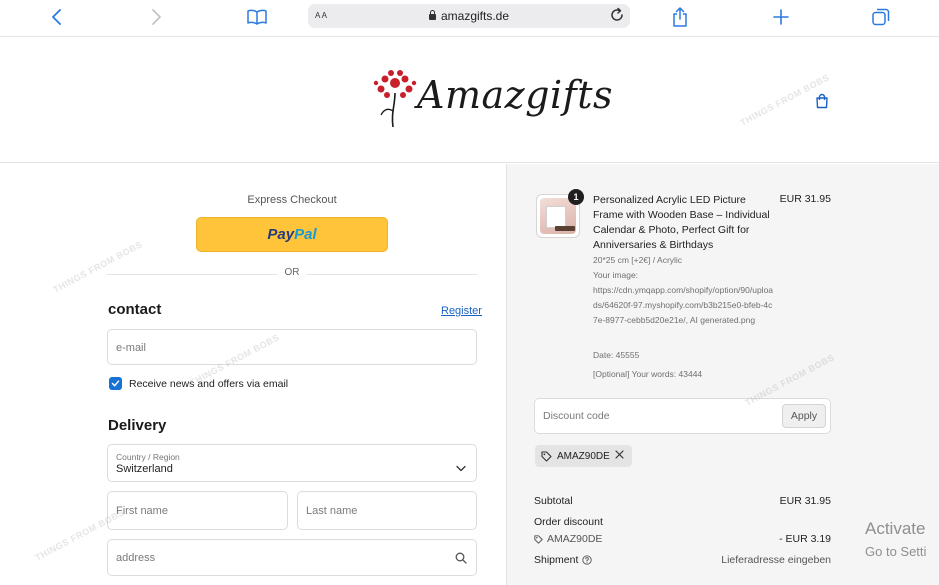 Image resolution: width=939 pixels, height=585 pixels. What do you see at coordinates (804, 416) in the screenshot?
I see `apply-button: Apply` at bounding box center [804, 416].